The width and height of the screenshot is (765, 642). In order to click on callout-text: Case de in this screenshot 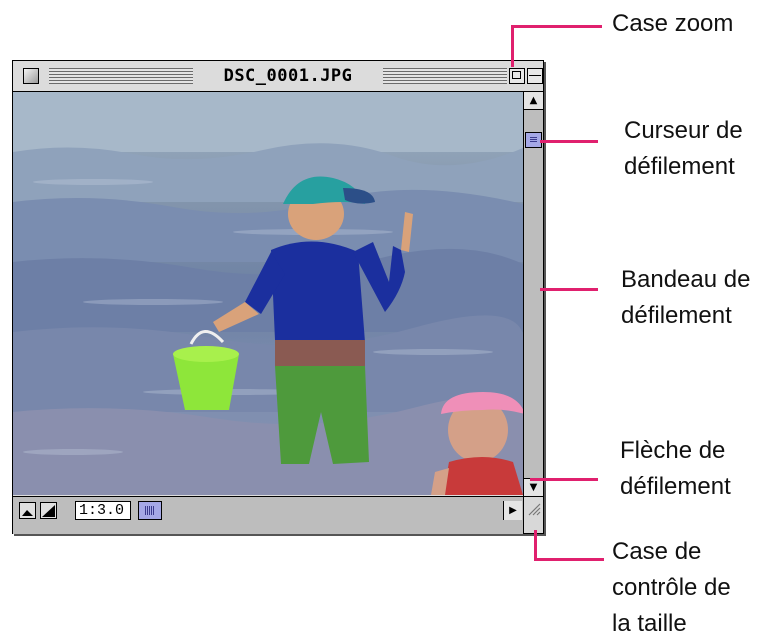, I will do `click(657, 551)`.